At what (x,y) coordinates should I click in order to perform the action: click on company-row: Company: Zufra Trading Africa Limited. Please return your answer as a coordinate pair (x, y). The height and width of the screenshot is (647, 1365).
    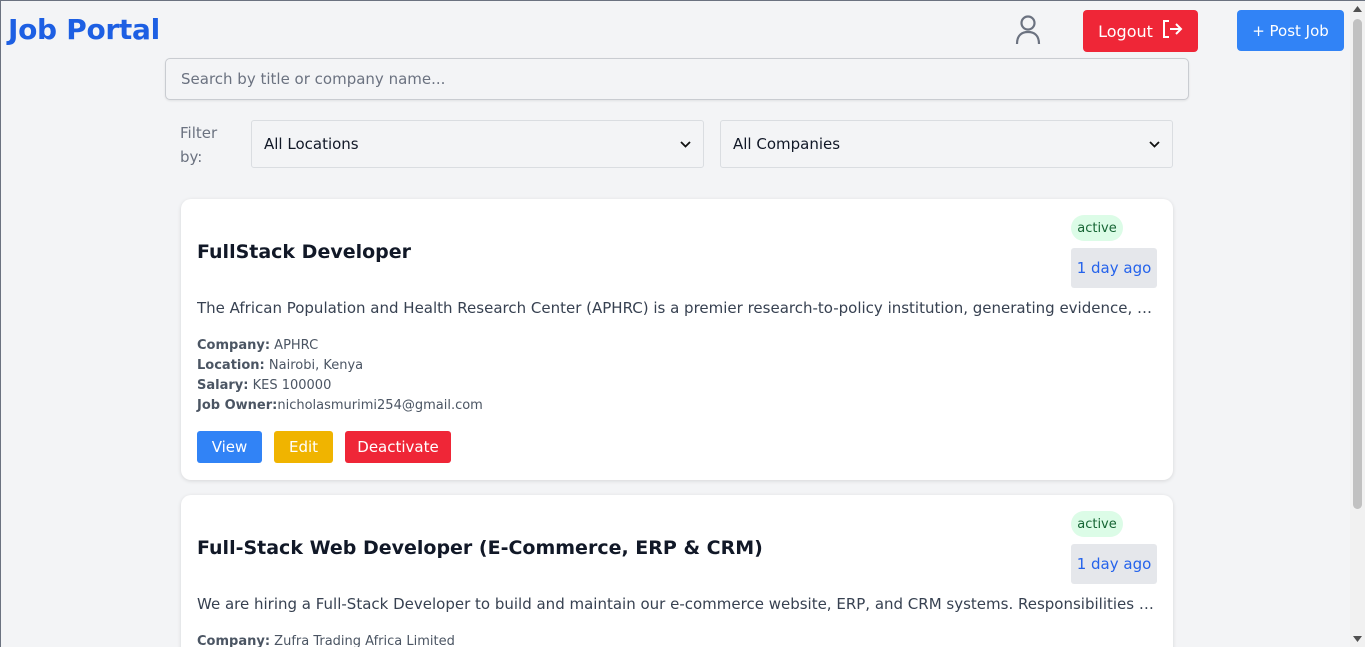
    Looking at the image, I should click on (326, 640).